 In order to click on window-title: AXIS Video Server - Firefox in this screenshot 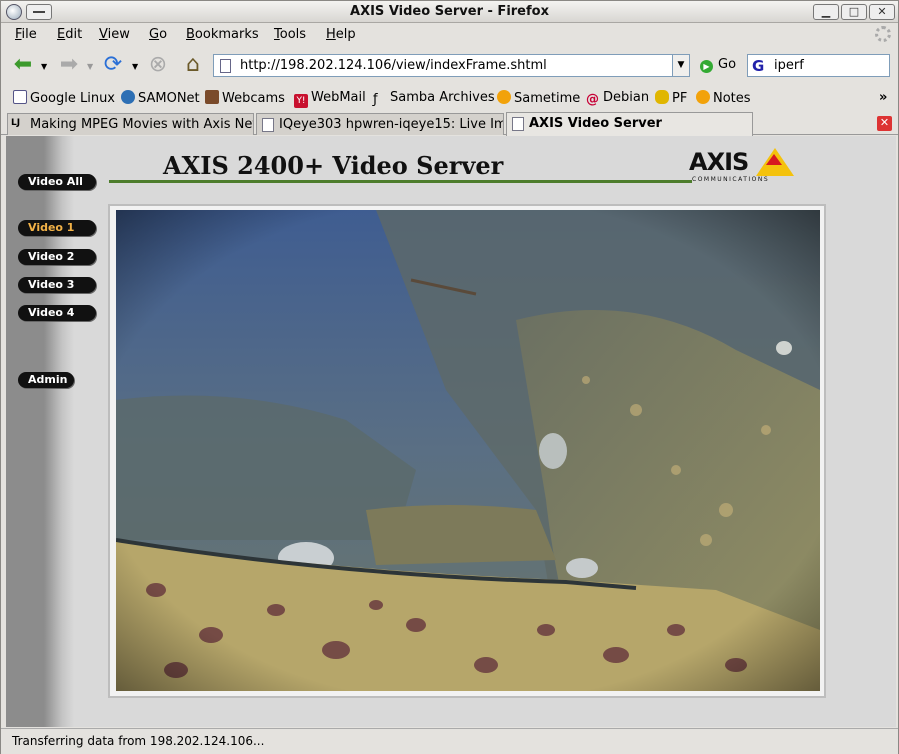, I will do `click(449, 11)`.